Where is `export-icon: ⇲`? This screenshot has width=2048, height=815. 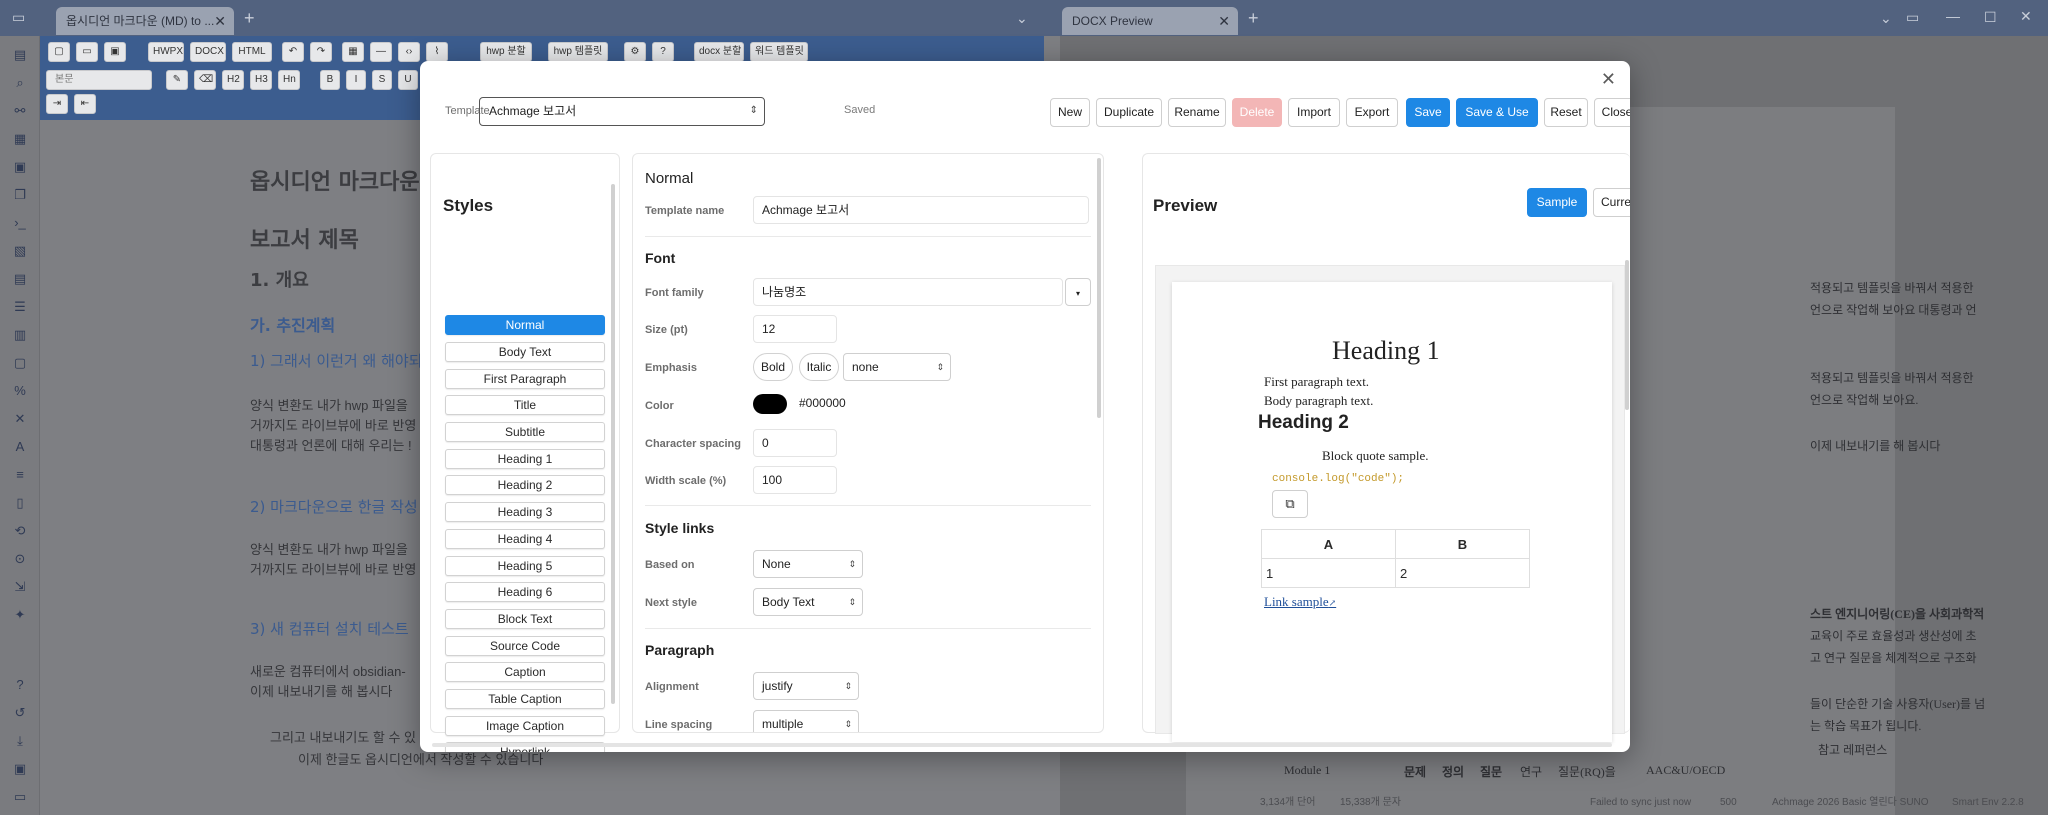
export-icon: ⇲ is located at coordinates (20, 587).